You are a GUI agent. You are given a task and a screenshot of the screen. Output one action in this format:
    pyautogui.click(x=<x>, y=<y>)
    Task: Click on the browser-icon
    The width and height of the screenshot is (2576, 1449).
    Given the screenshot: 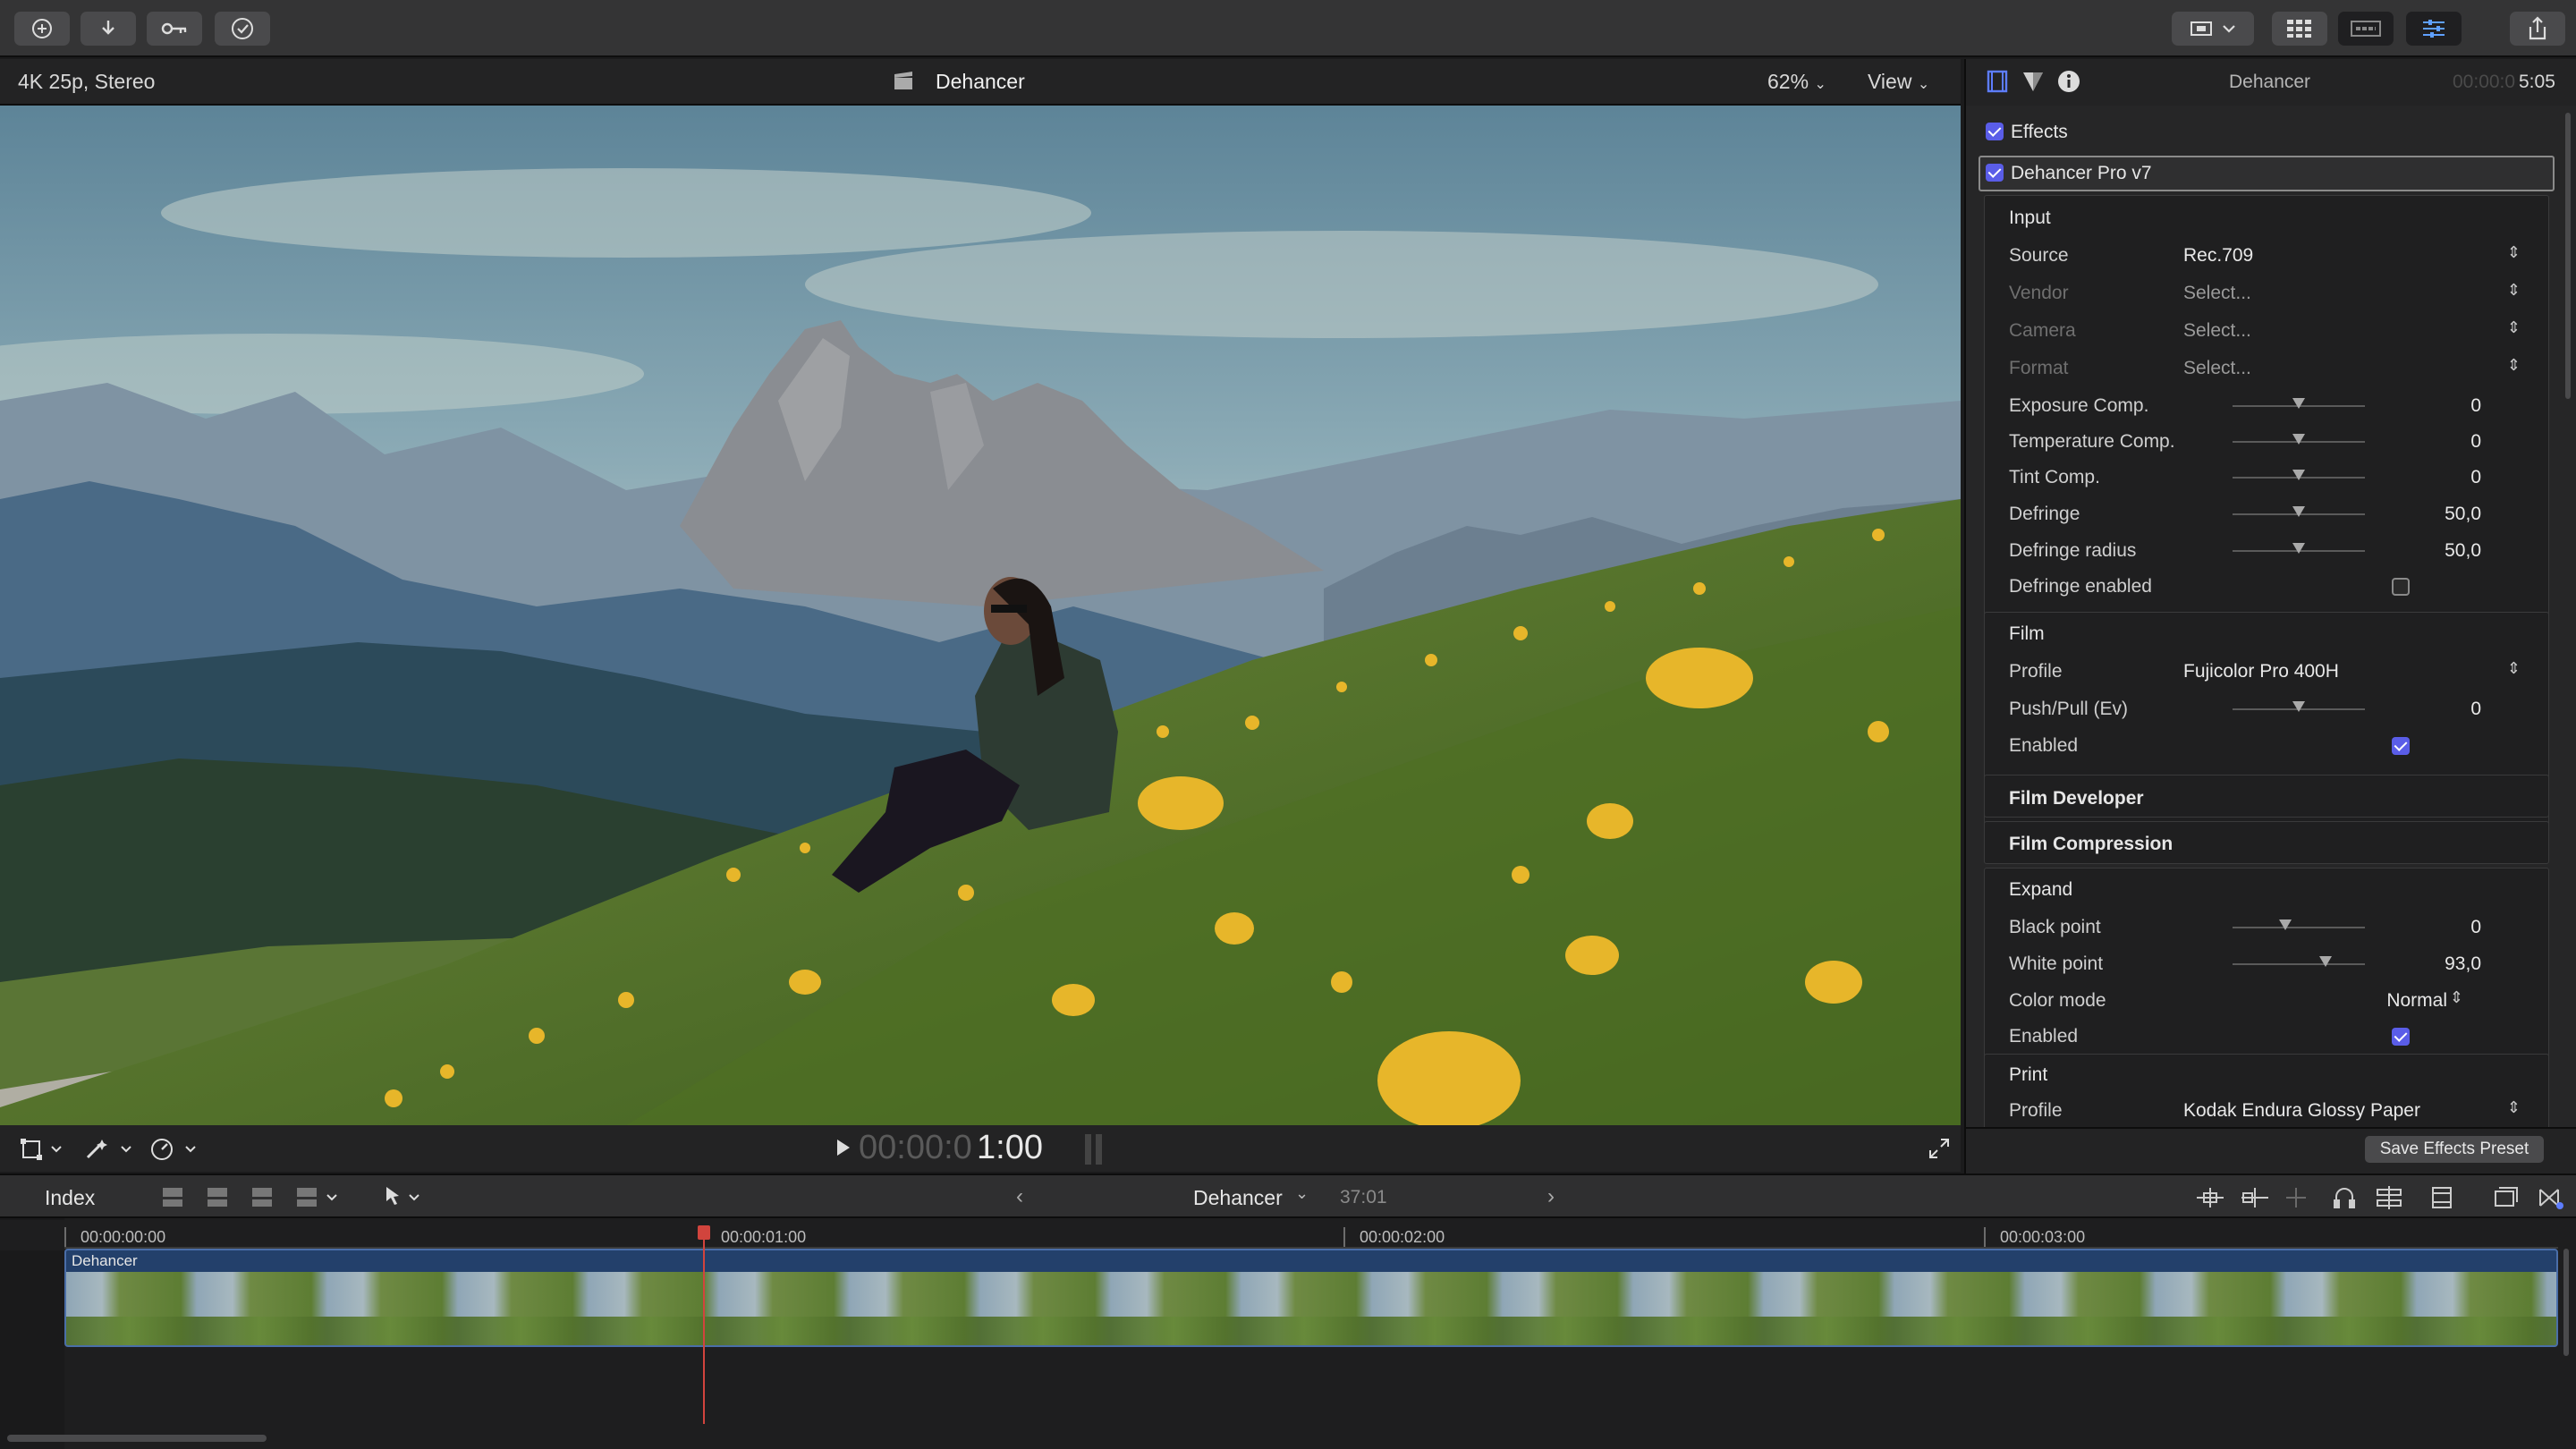 What is the action you would take?
    pyautogui.click(x=2299, y=29)
    